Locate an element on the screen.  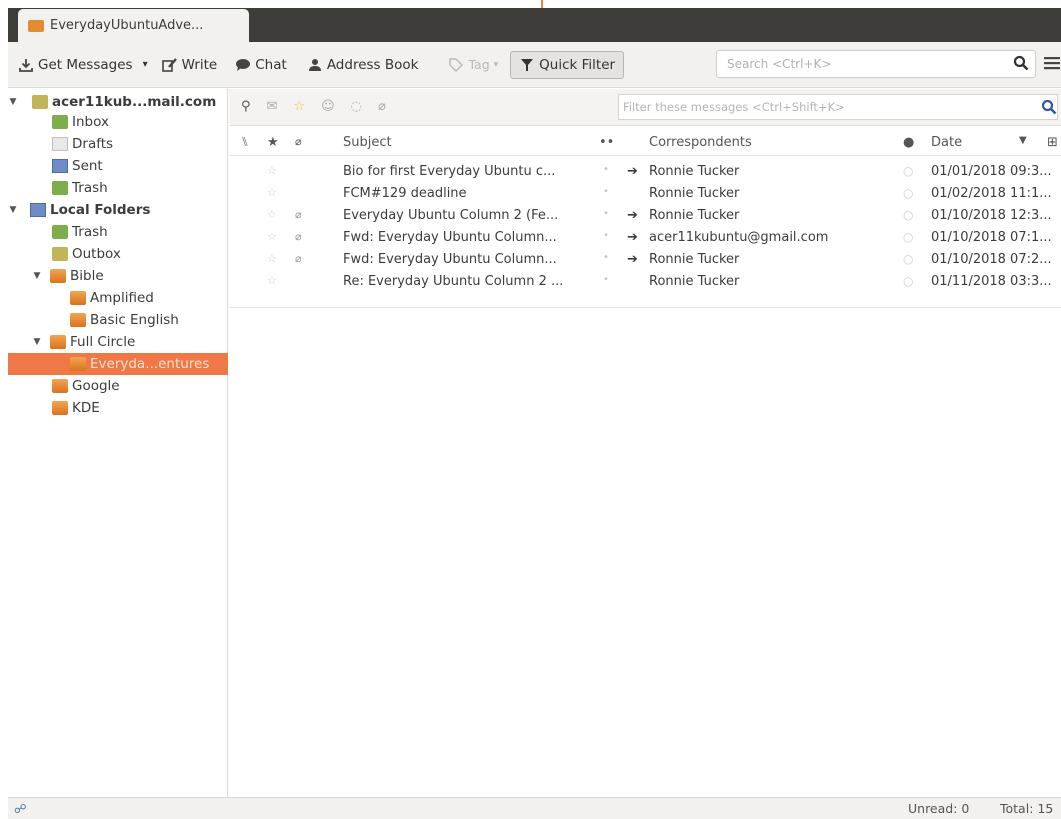
correspondents-column-header: Correspondents is located at coordinates (700, 142).